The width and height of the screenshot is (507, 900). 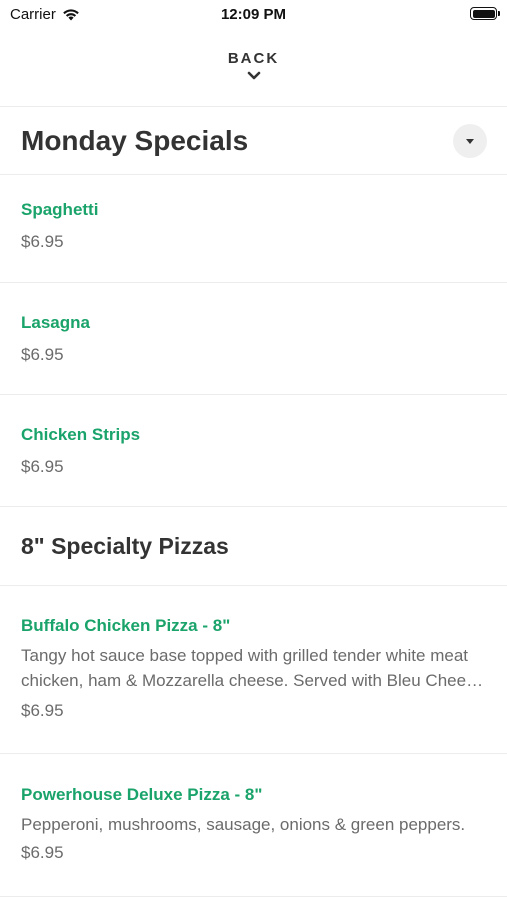 I want to click on status-bar: Carrier 12:09 PM, so click(x=253, y=15).